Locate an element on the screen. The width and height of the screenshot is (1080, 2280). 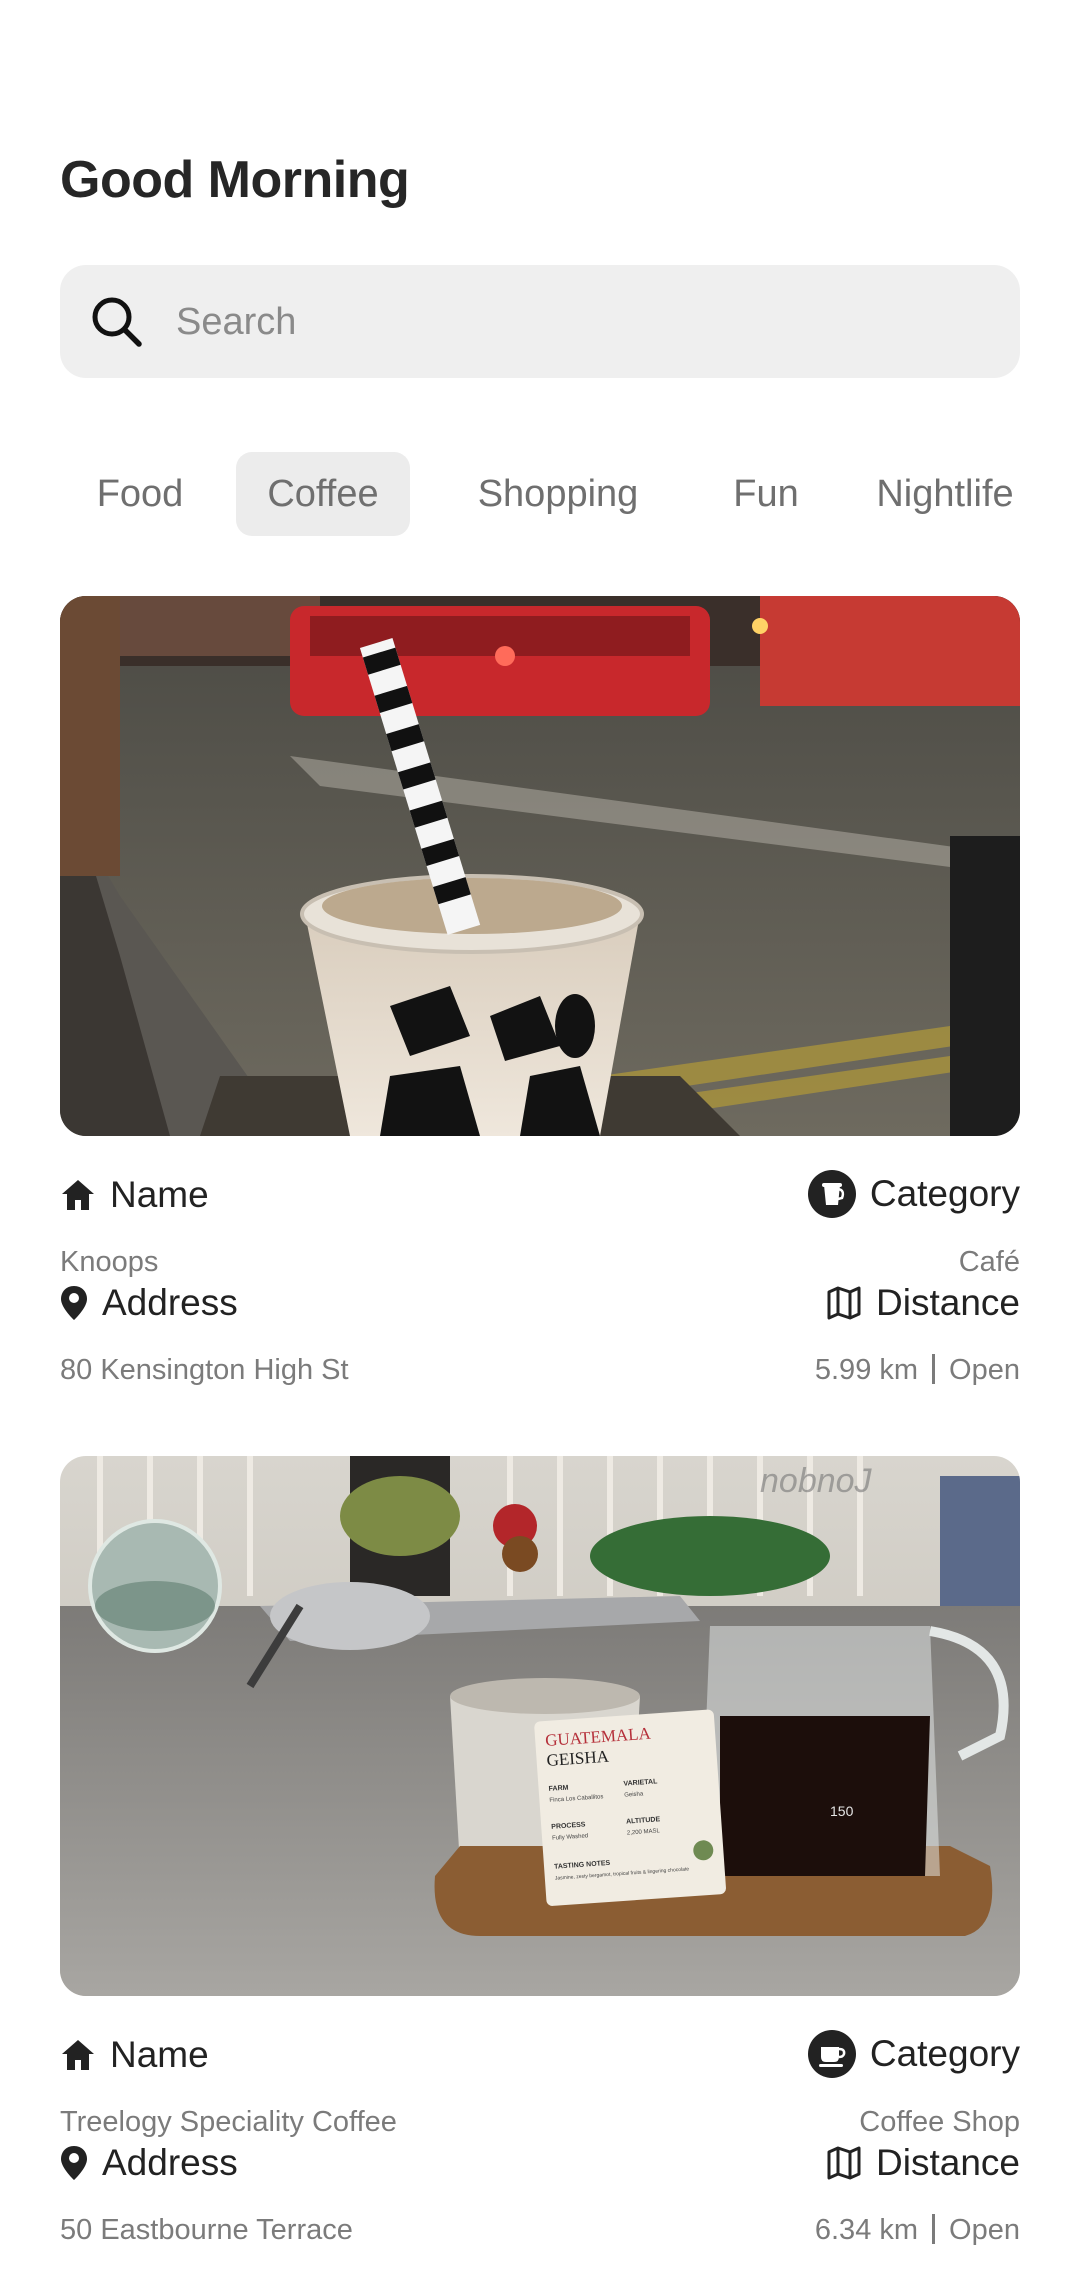
search-input is located at coordinates (586, 322).